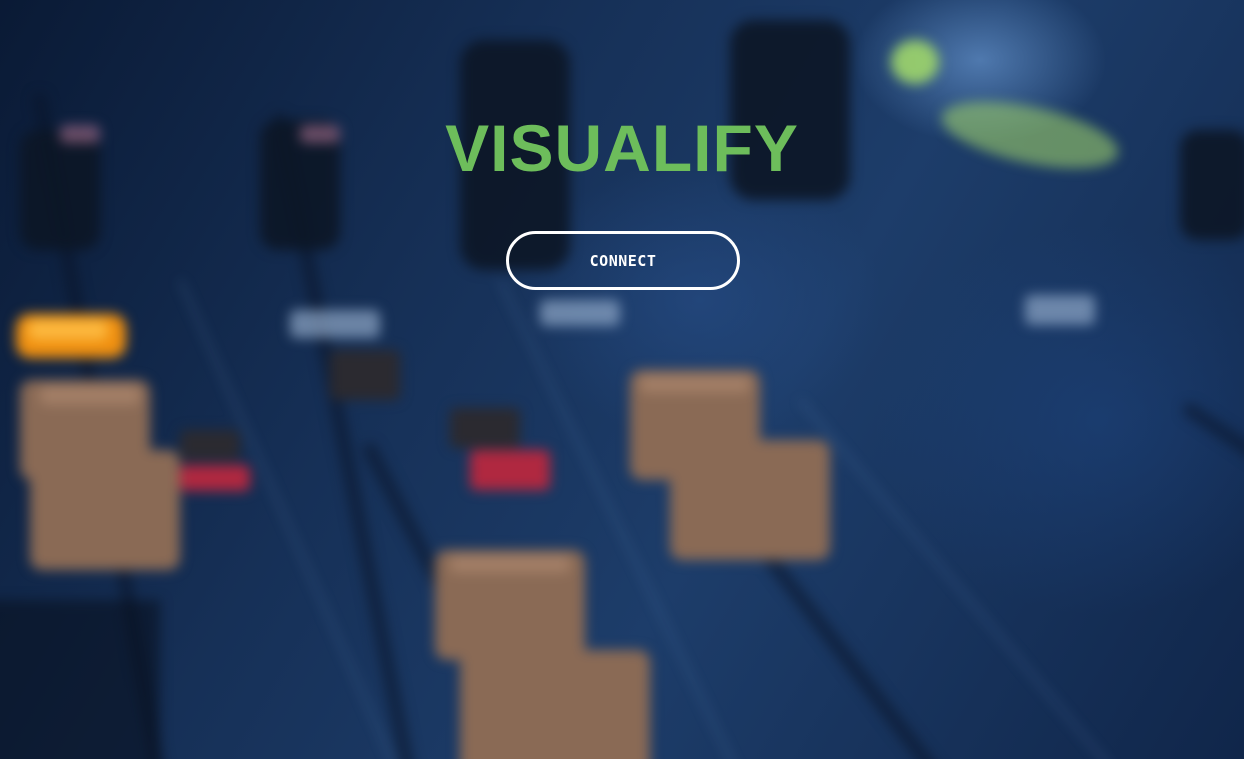  I want to click on connect-button-label: CONNECT, so click(623, 260).